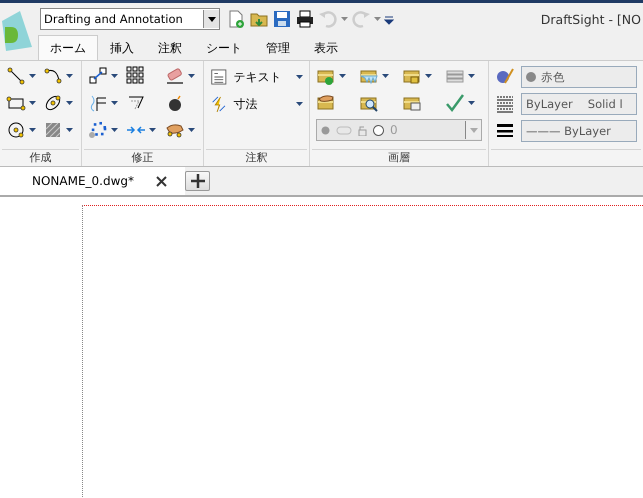 The image size is (643, 498). I want to click on dotted-circle-icon, so click(98, 130).